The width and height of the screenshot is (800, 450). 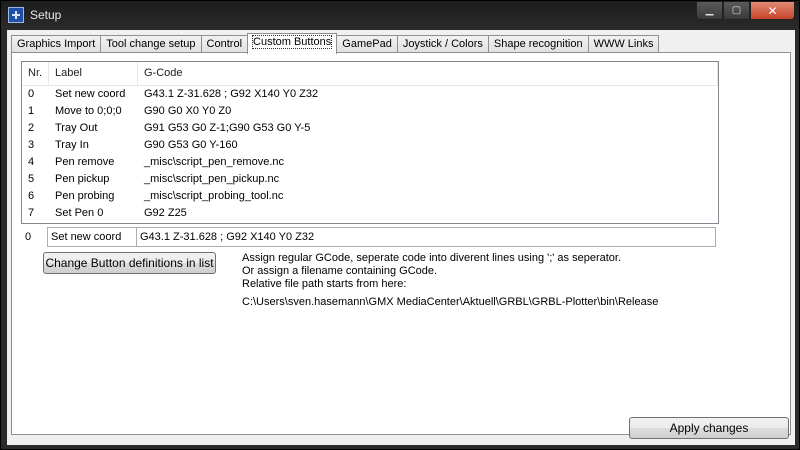 What do you see at coordinates (165, 213) in the screenshot?
I see `cell-gcode: G92 Z25` at bounding box center [165, 213].